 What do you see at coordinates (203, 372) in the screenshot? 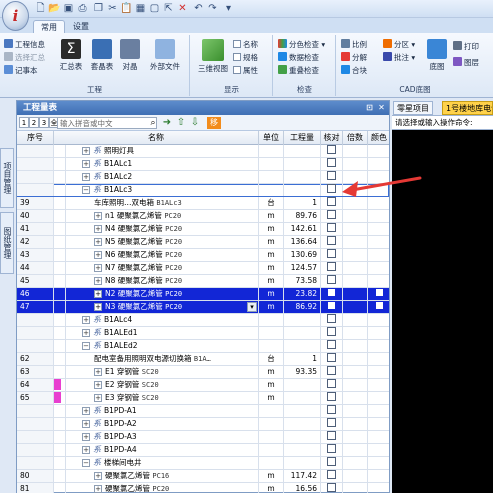
I see `table-row: 63 + E1 穿钢管 SC20 m 93.35` at bounding box center [203, 372].